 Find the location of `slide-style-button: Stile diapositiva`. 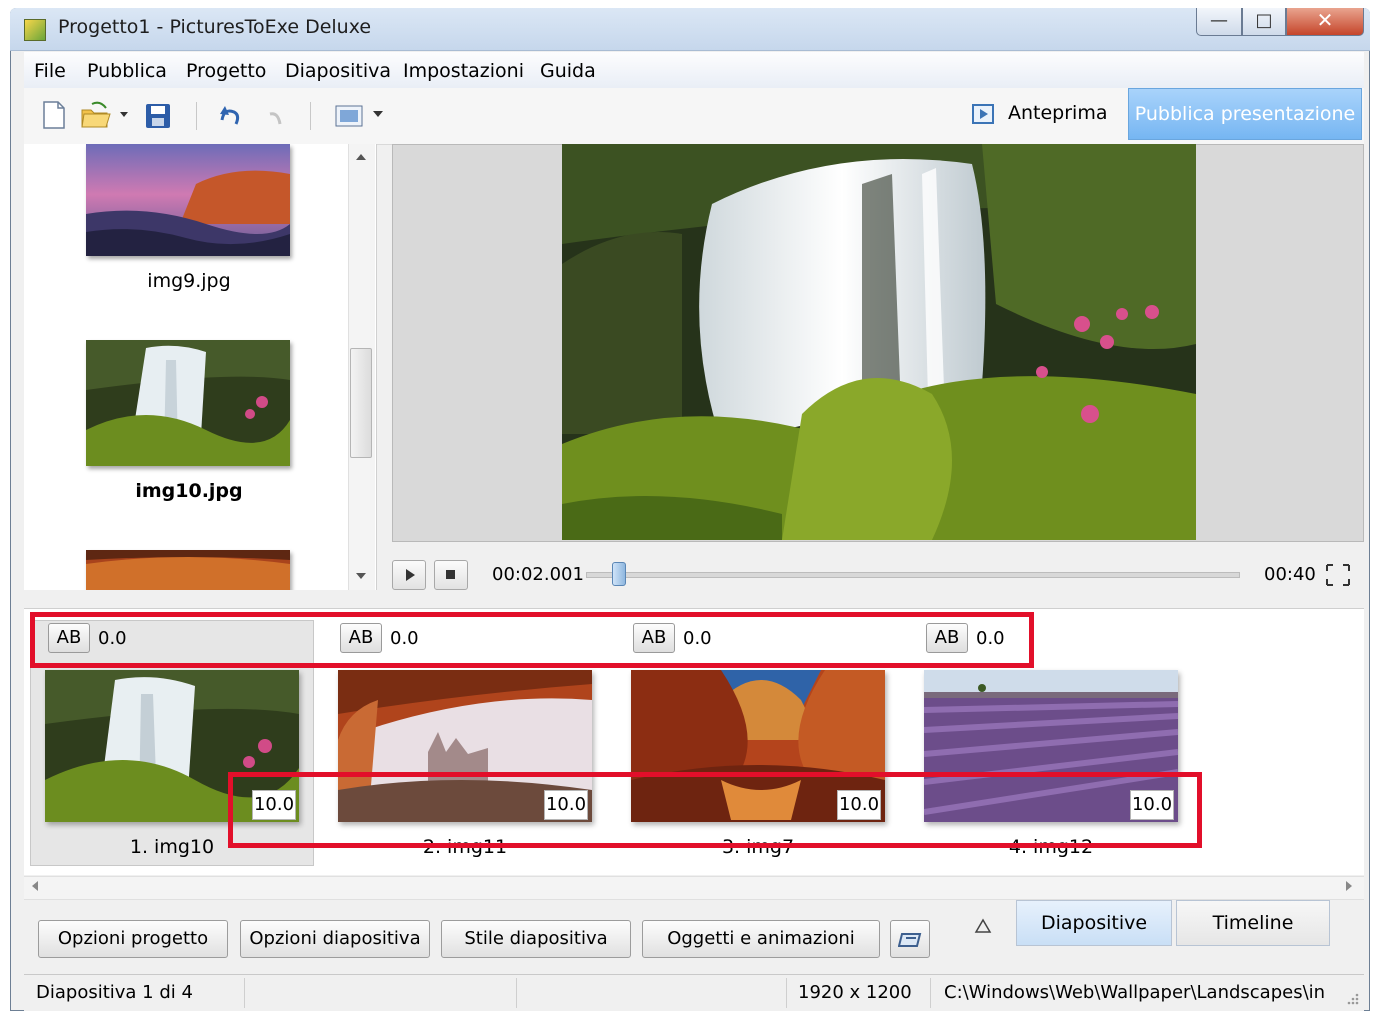

slide-style-button: Stile diapositiva is located at coordinates (536, 939).